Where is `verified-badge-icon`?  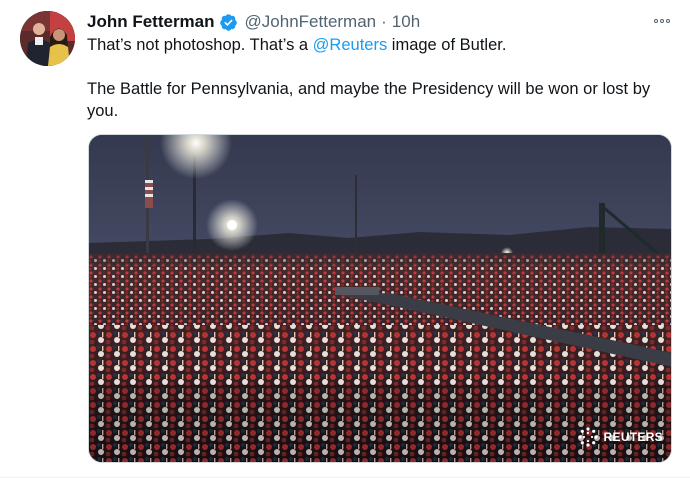
verified-badge-icon is located at coordinates (228, 22).